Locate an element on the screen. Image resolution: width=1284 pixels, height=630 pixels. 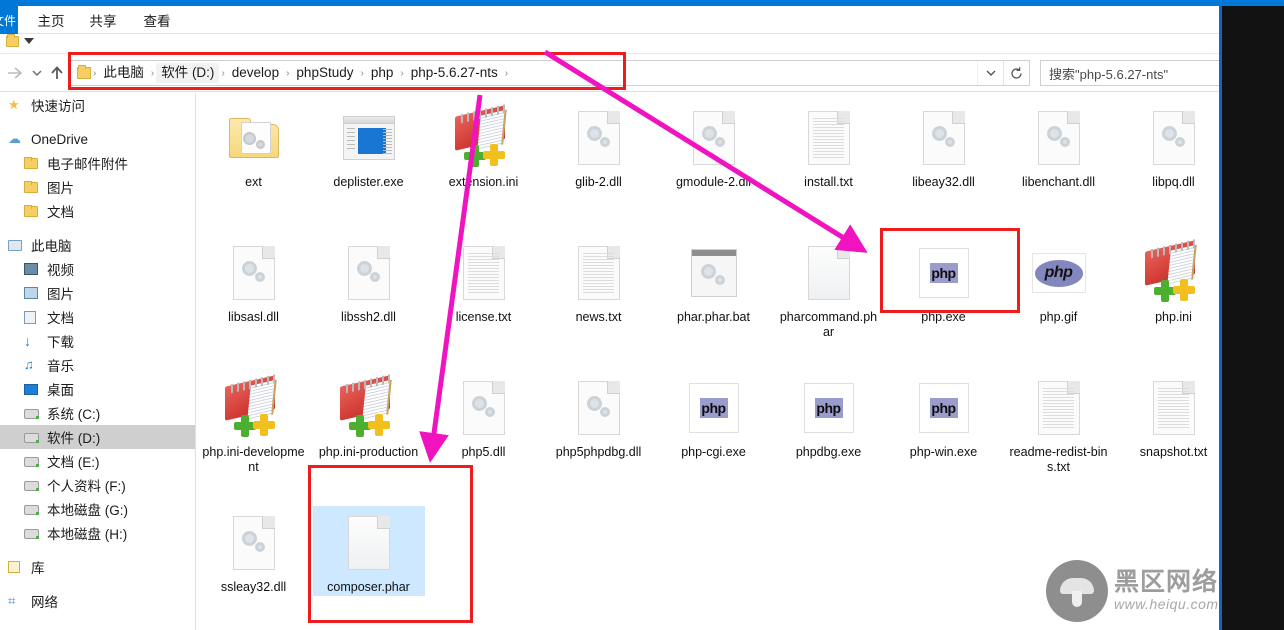
sidebar-item-18: 本地磁盘 (G:) is located at coordinates (97, 509).